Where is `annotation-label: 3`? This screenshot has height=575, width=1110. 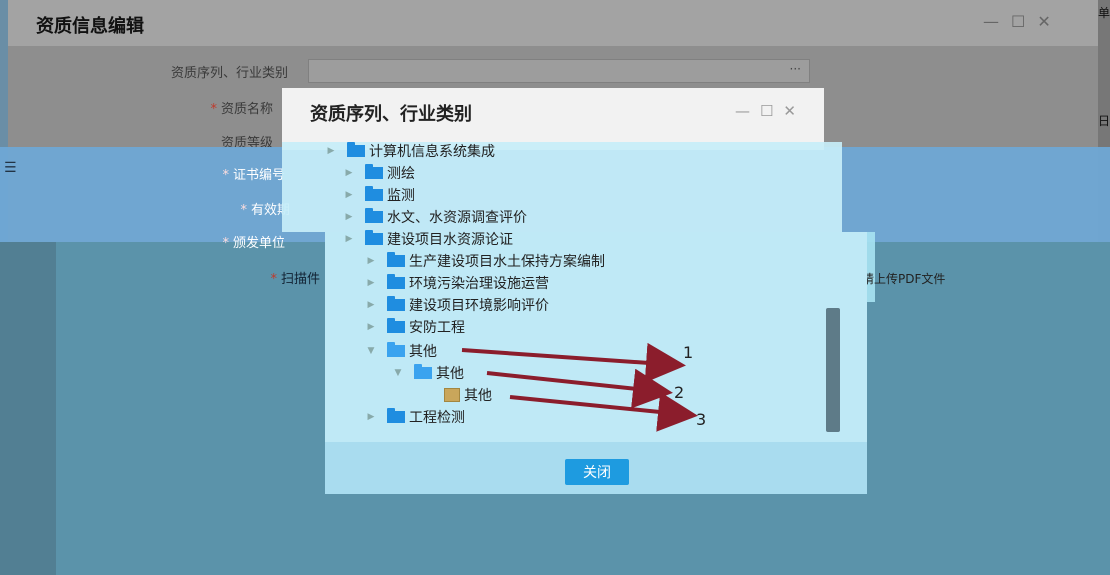 annotation-label: 3 is located at coordinates (701, 419).